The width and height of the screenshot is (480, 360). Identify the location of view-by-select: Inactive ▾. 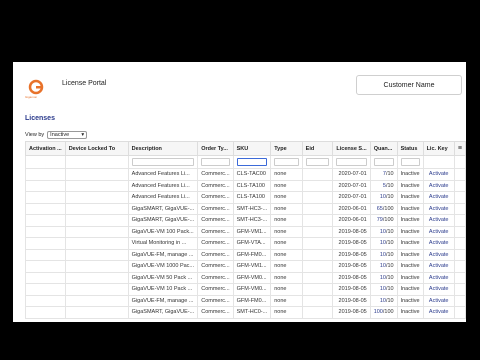
(67, 135).